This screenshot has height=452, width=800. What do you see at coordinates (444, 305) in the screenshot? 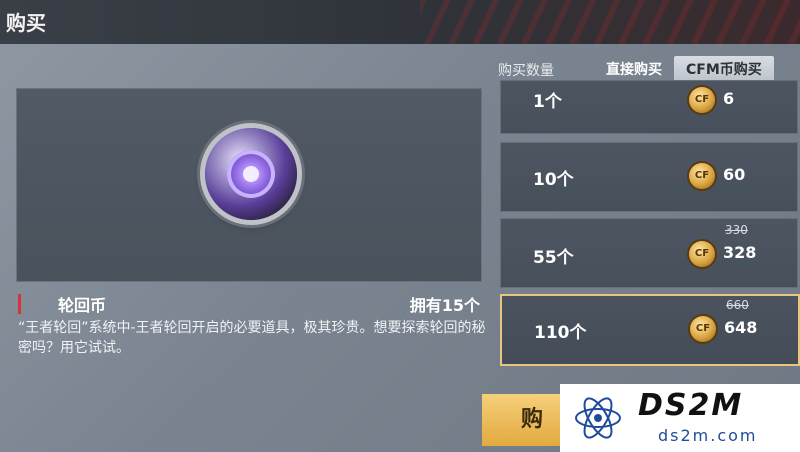
I see `owned-count: 拥有15个` at bounding box center [444, 305].